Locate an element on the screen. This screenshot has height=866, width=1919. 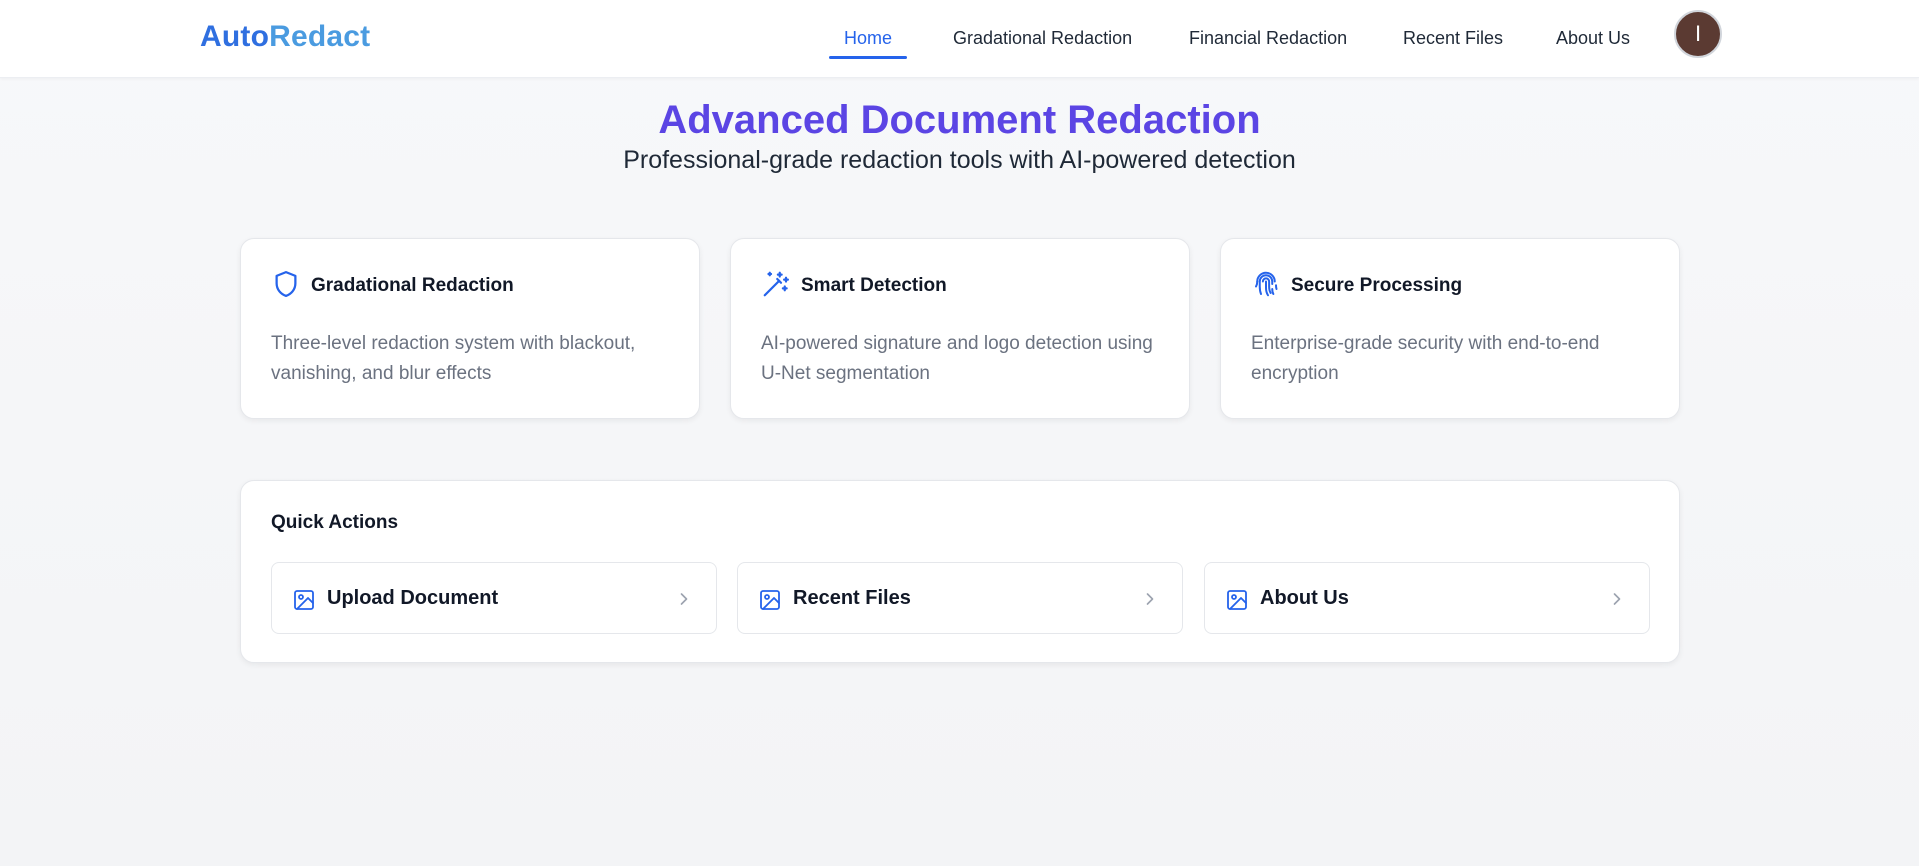
nav-financial-redaction: Financial Redaction is located at coordinates (1268, 38).